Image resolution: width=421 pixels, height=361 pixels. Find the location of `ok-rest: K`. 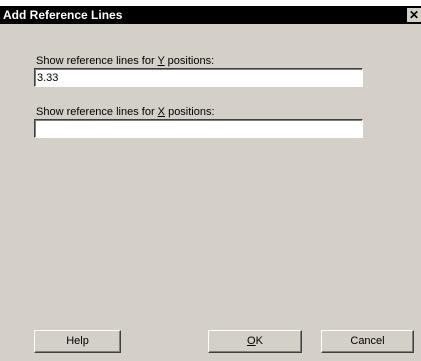

ok-rest: K is located at coordinates (259, 341).